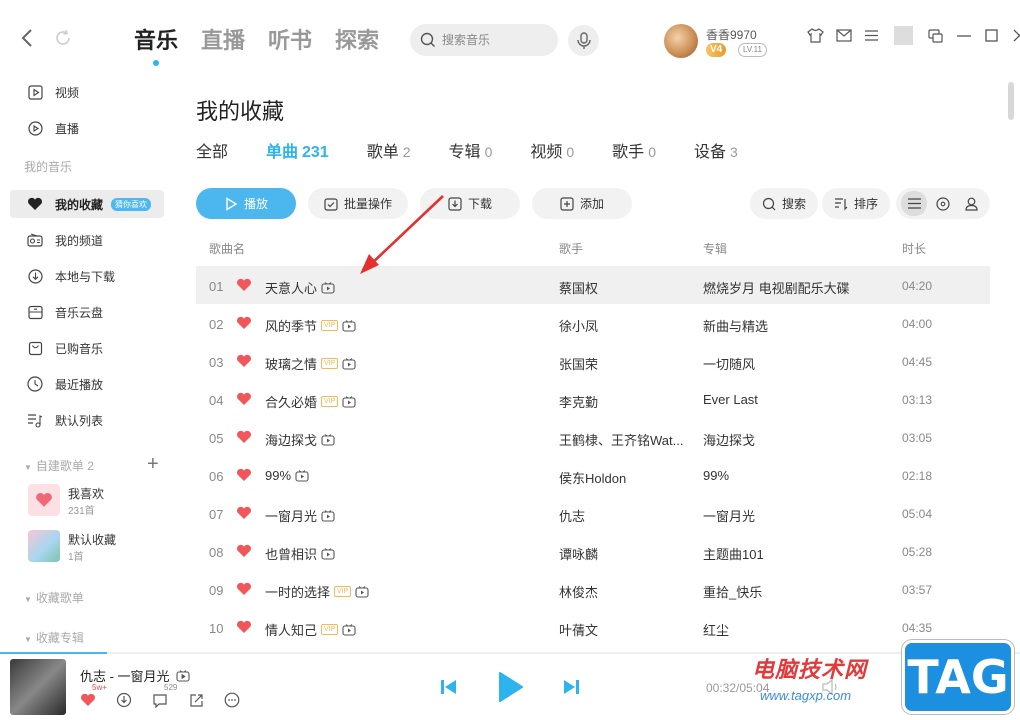 The width and height of the screenshot is (1020, 720). What do you see at coordinates (227, 248) in the screenshot?
I see `column-song: 歌曲名` at bounding box center [227, 248].